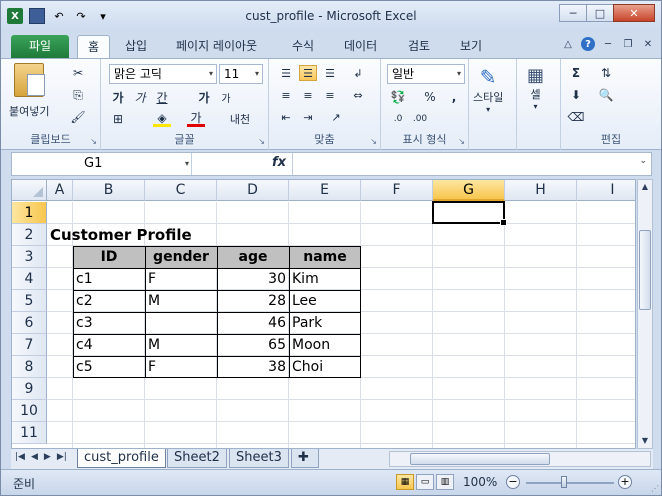 This screenshot has height=496, width=662. What do you see at coordinates (29, 213) in the screenshot?
I see `row-header-1: 1` at bounding box center [29, 213].